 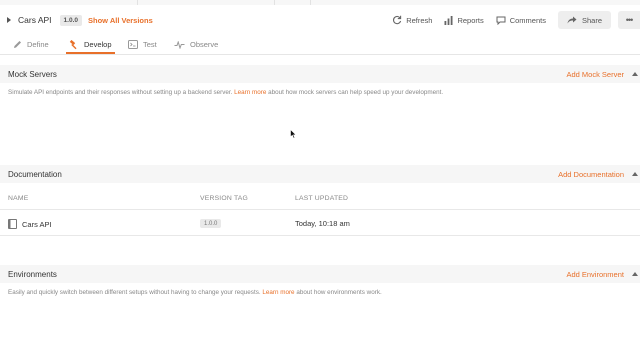 I want to click on environments-desc-text-end: about how environments work., so click(x=339, y=292).